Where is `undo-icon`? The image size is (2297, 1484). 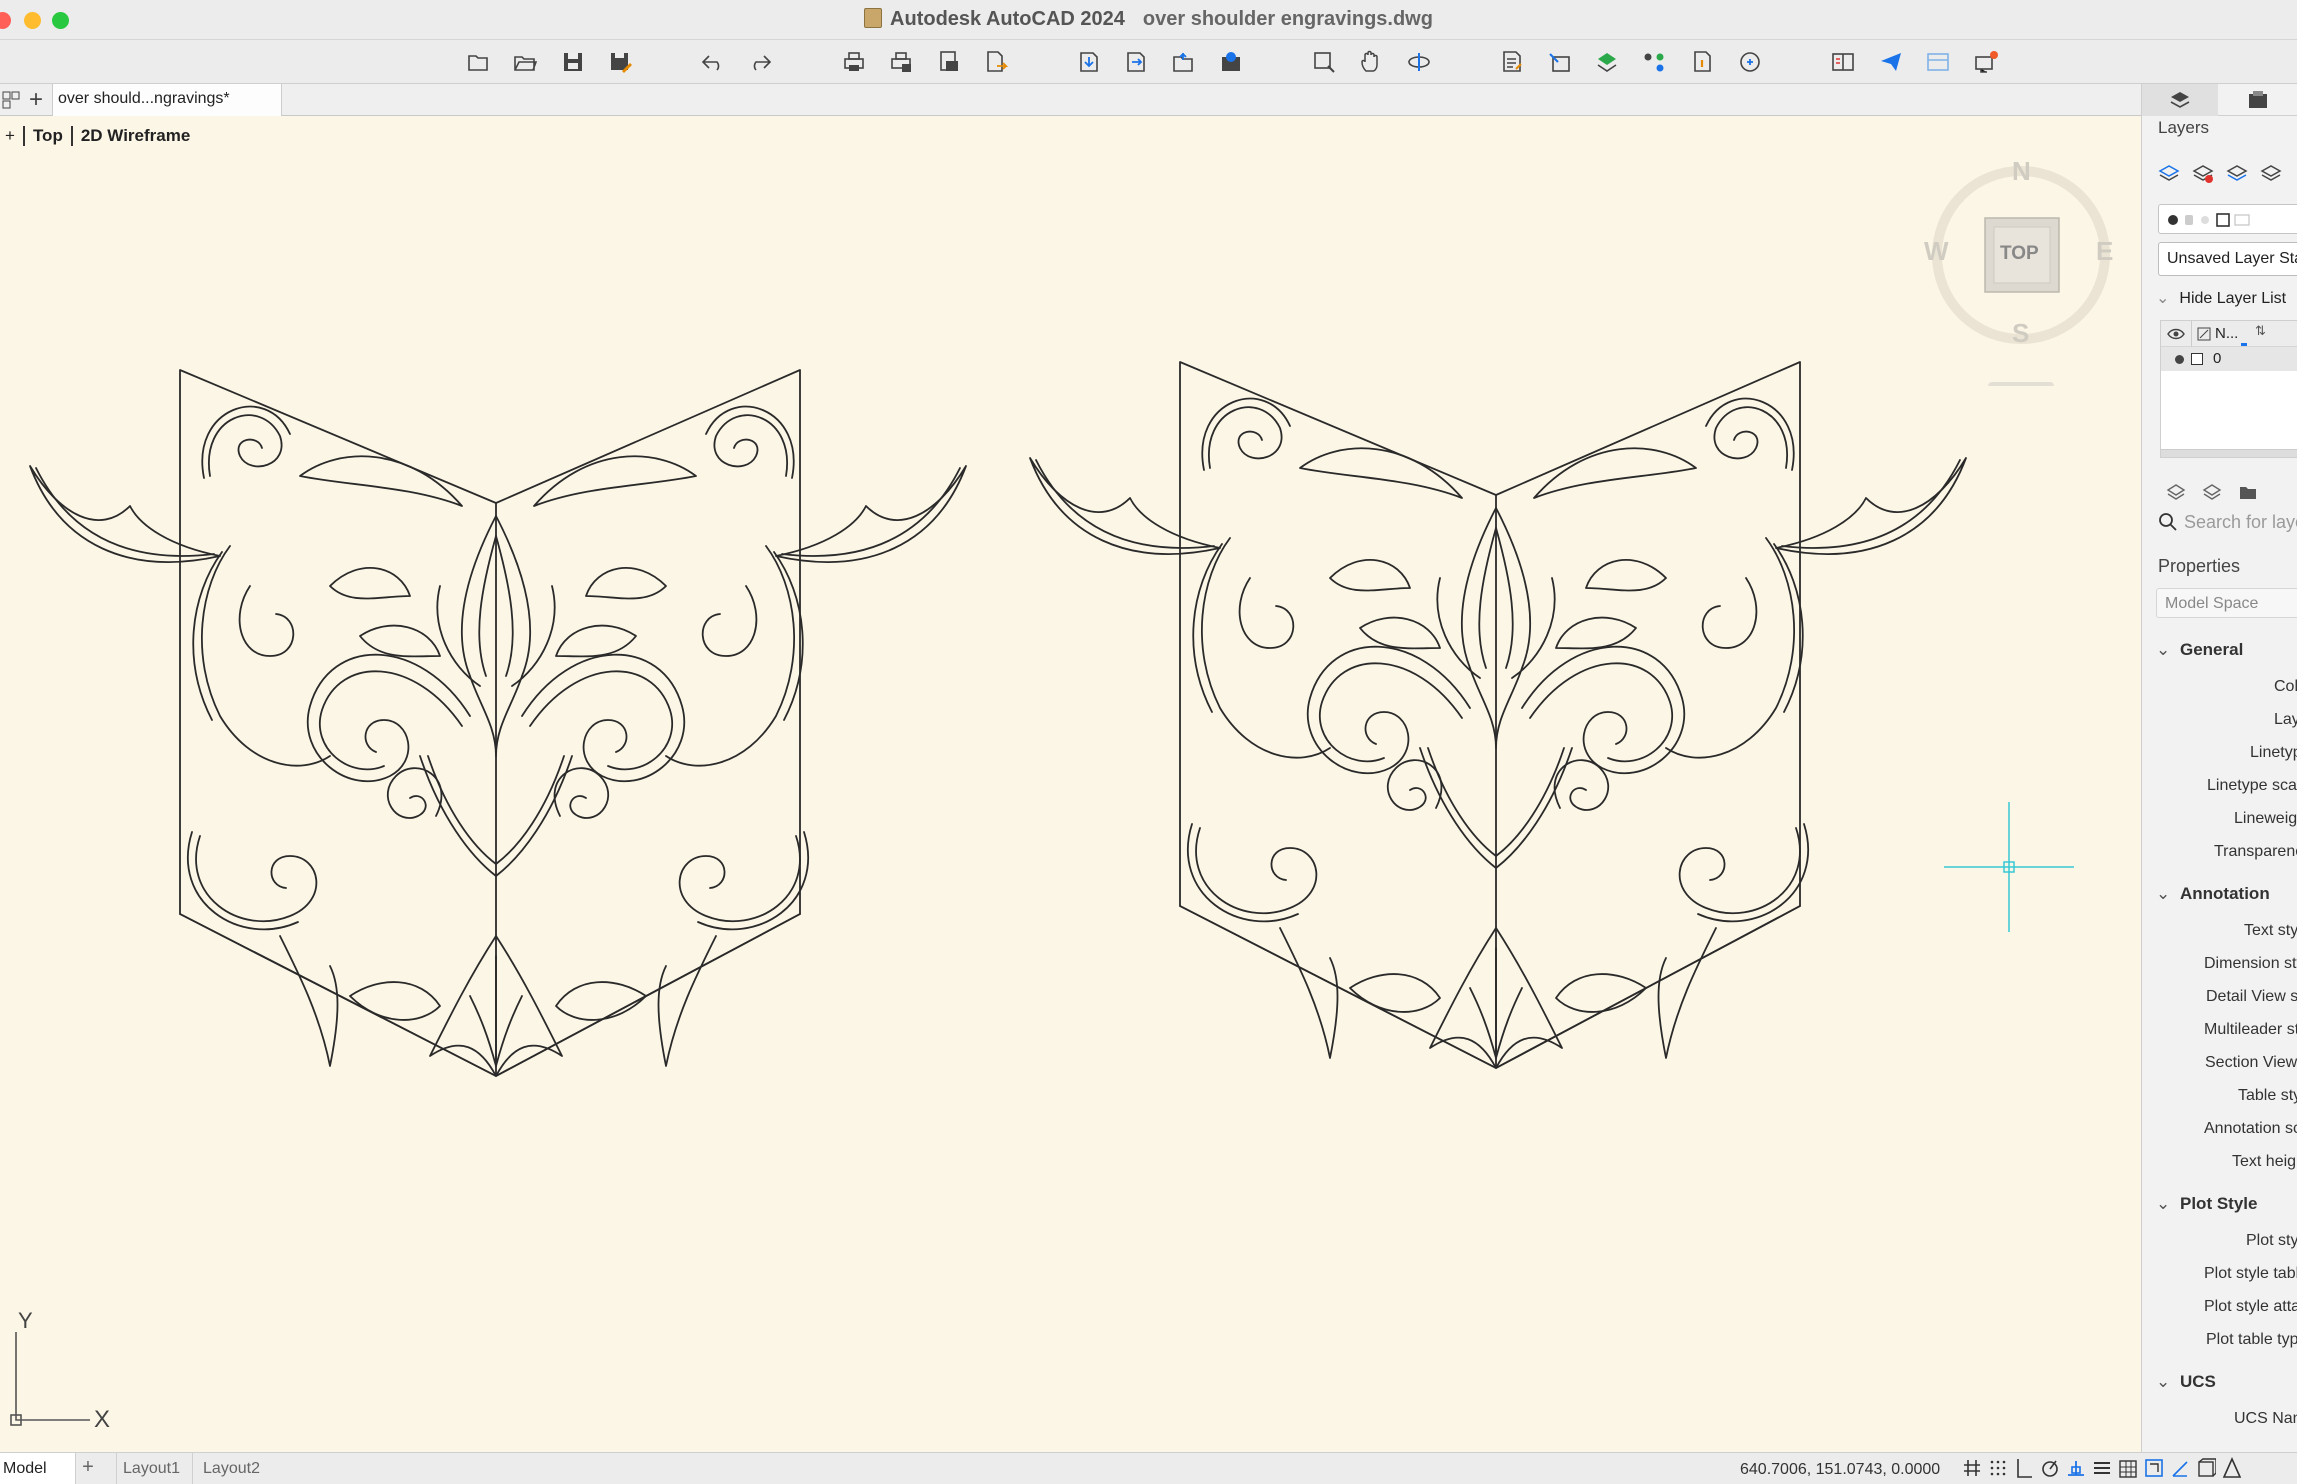 undo-icon is located at coordinates (713, 62).